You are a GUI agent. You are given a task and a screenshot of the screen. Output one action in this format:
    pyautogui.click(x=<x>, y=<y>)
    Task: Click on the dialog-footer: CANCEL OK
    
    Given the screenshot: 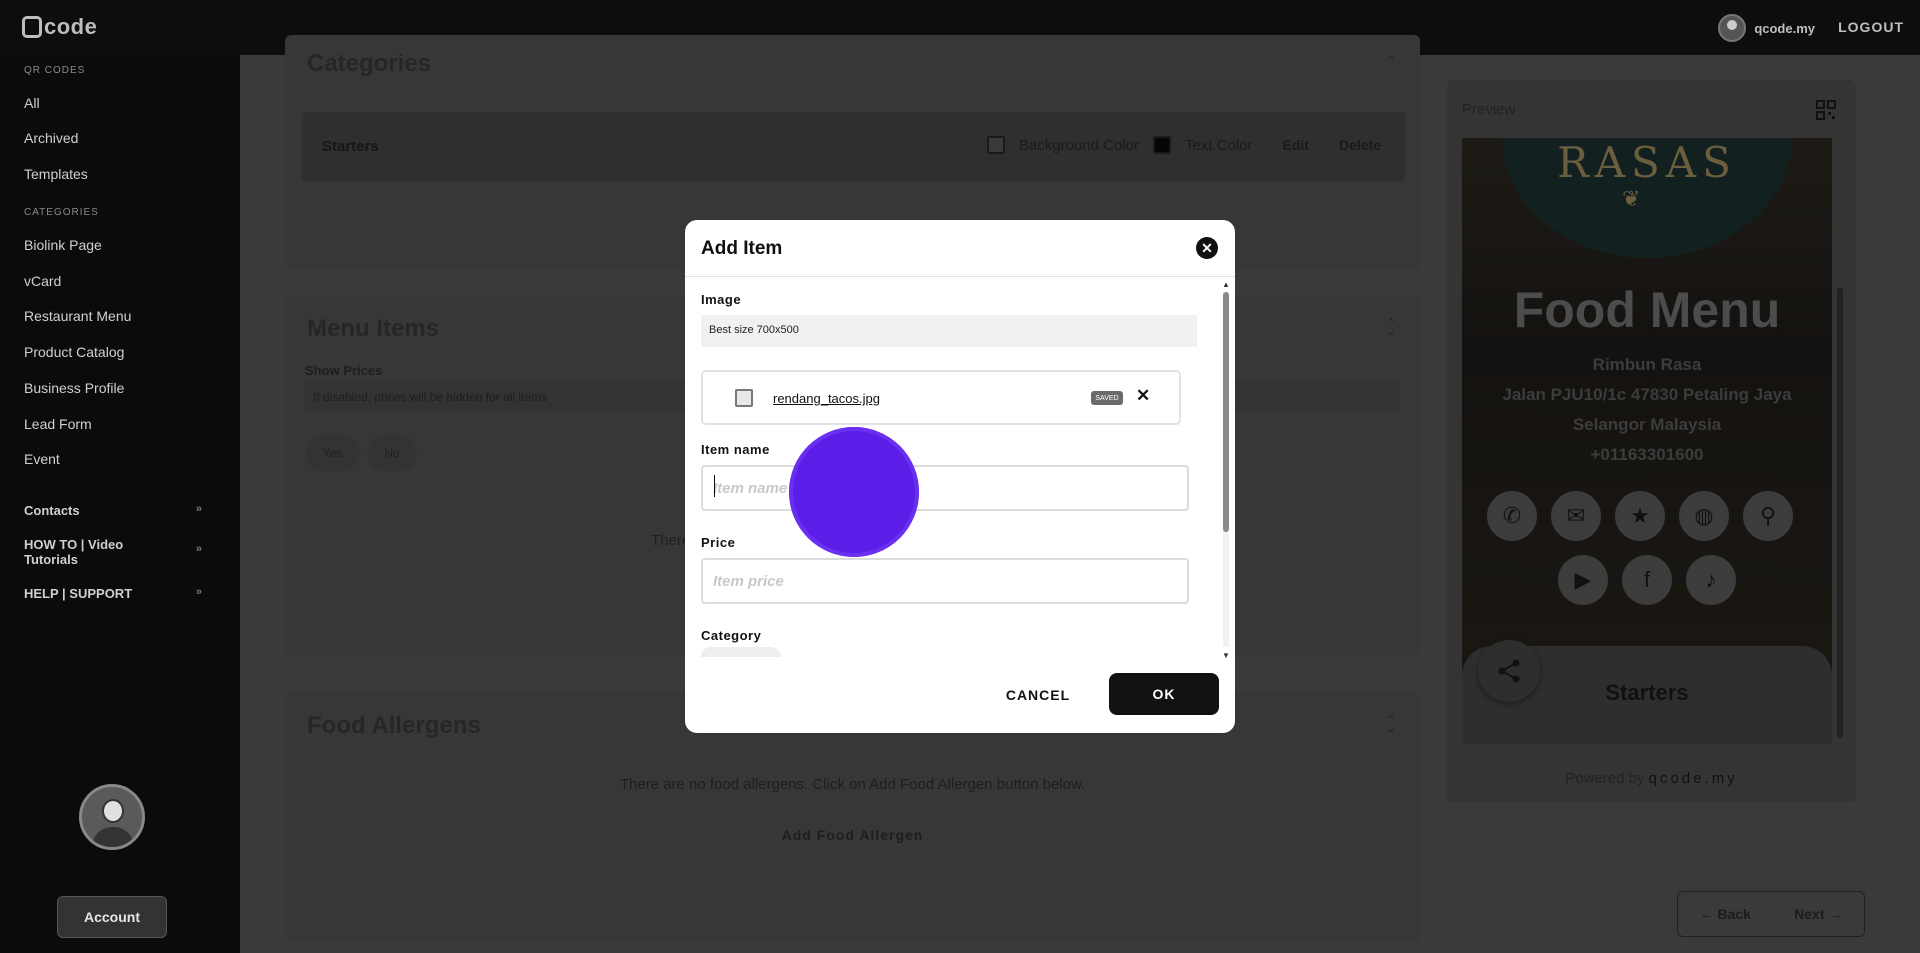 What is the action you would take?
    pyautogui.click(x=960, y=695)
    